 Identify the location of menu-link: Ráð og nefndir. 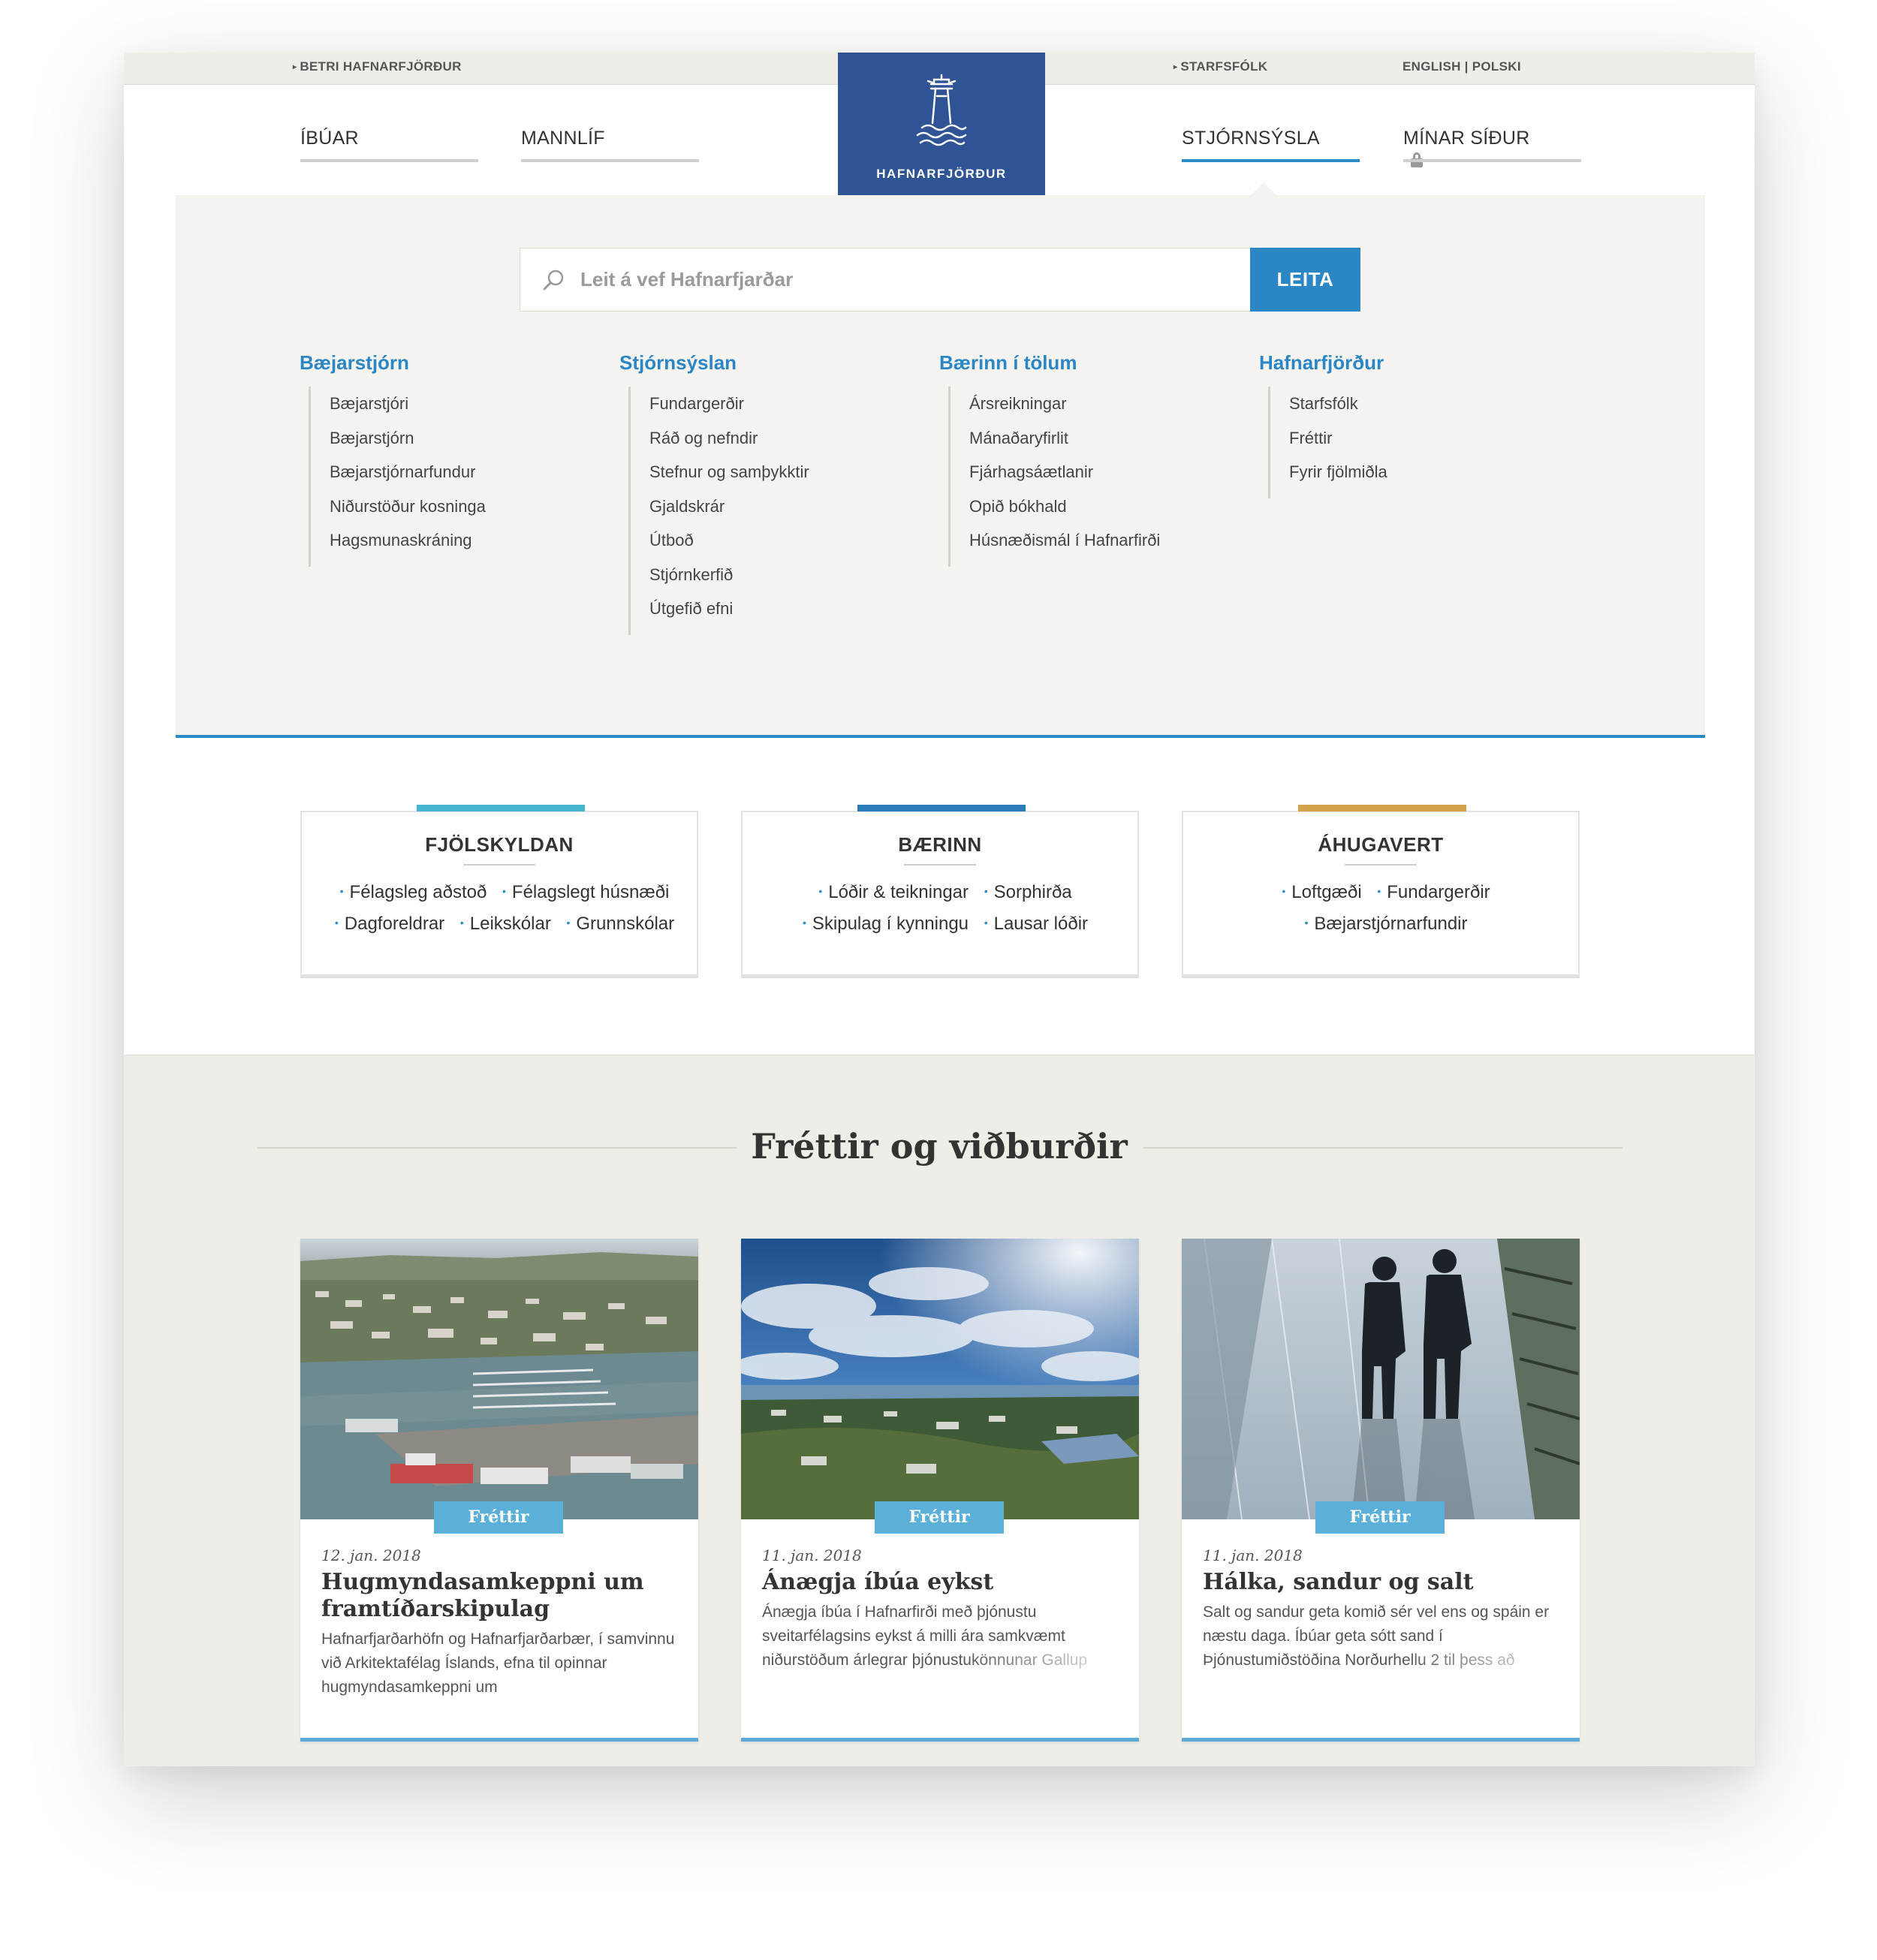
(729, 443).